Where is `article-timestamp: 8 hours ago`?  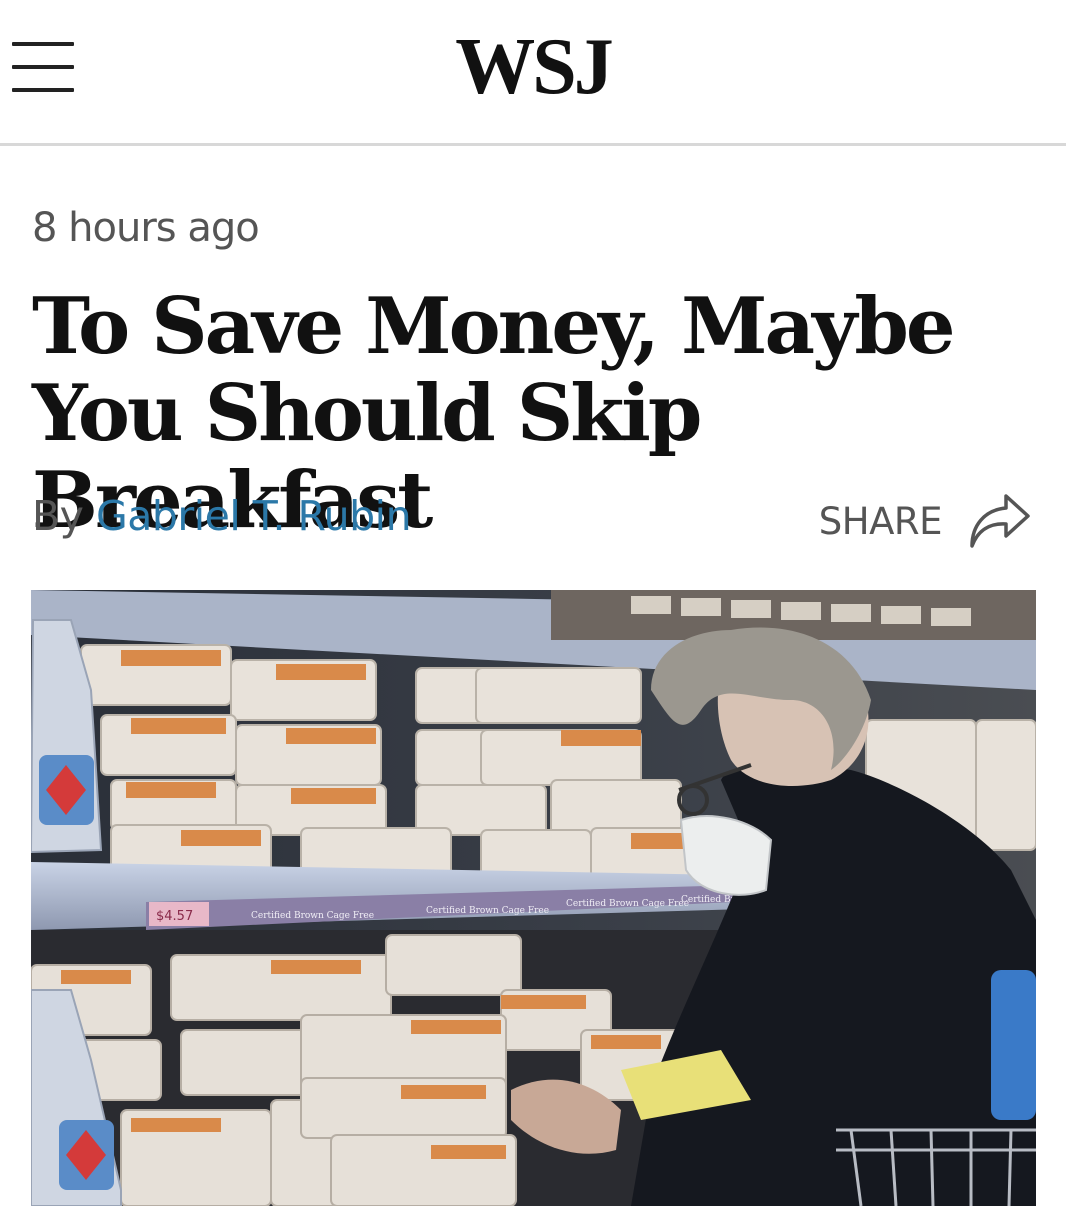
article-timestamp: 8 hours ago is located at coordinates (146, 228).